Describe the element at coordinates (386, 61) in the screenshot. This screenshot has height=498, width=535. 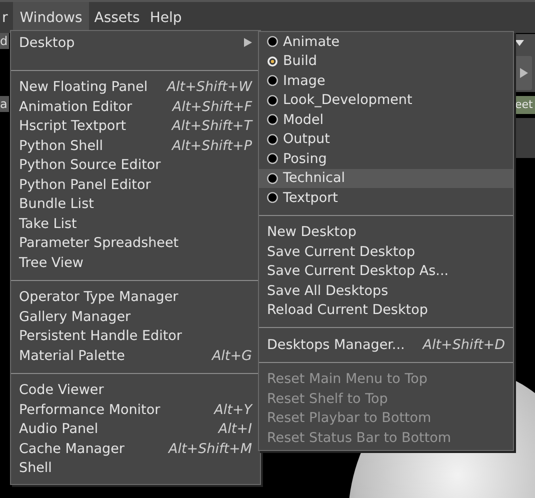
I see `menu-item: Build` at that location.